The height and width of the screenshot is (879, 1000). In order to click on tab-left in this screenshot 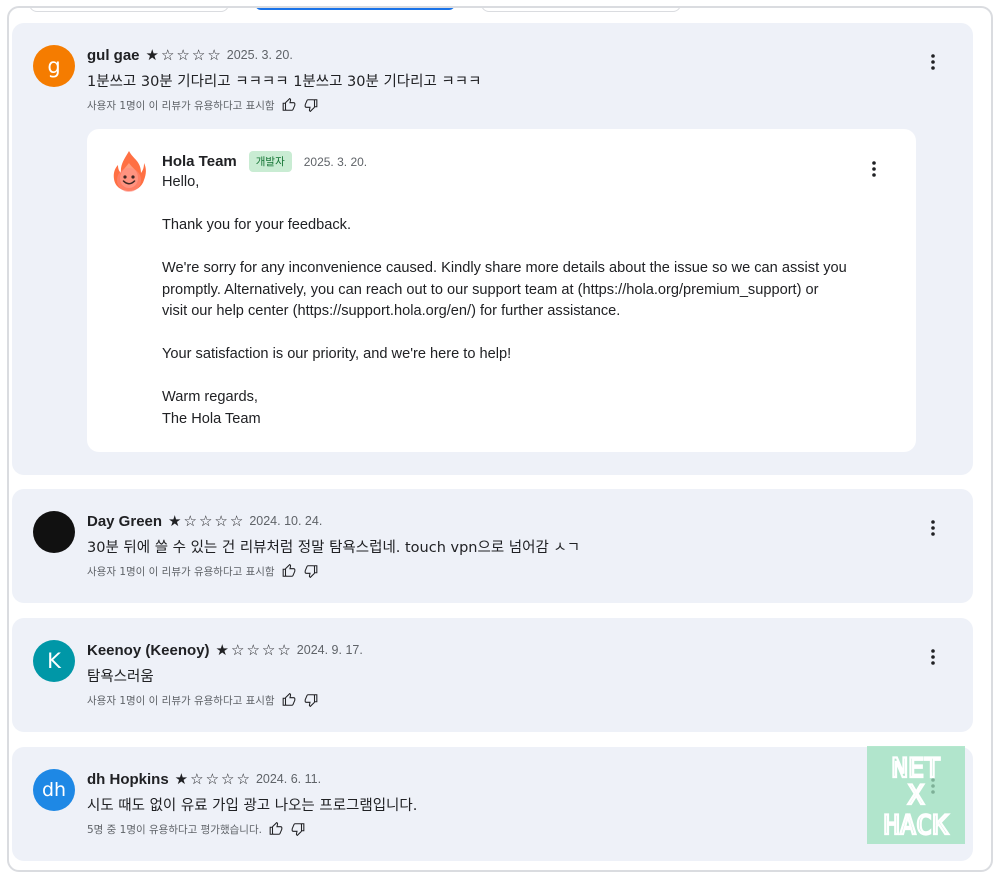, I will do `click(129, 10)`.